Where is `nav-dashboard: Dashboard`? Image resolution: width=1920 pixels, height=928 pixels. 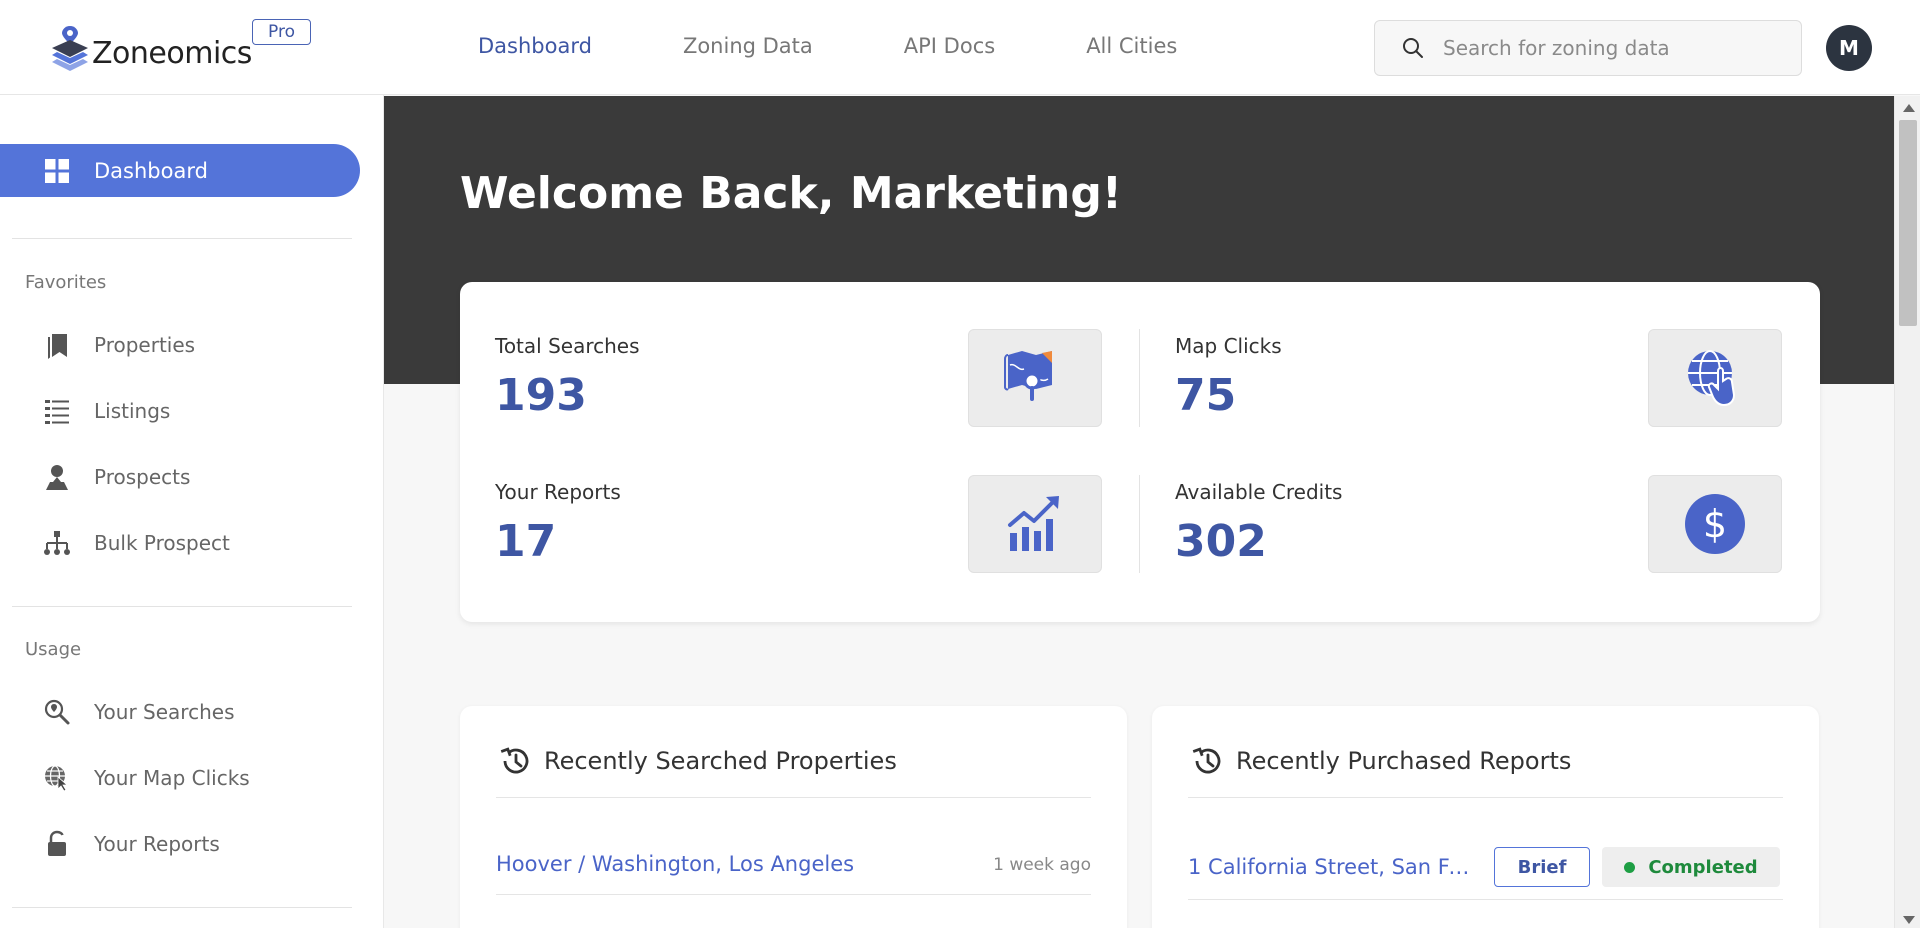 nav-dashboard: Dashboard is located at coordinates (535, 46).